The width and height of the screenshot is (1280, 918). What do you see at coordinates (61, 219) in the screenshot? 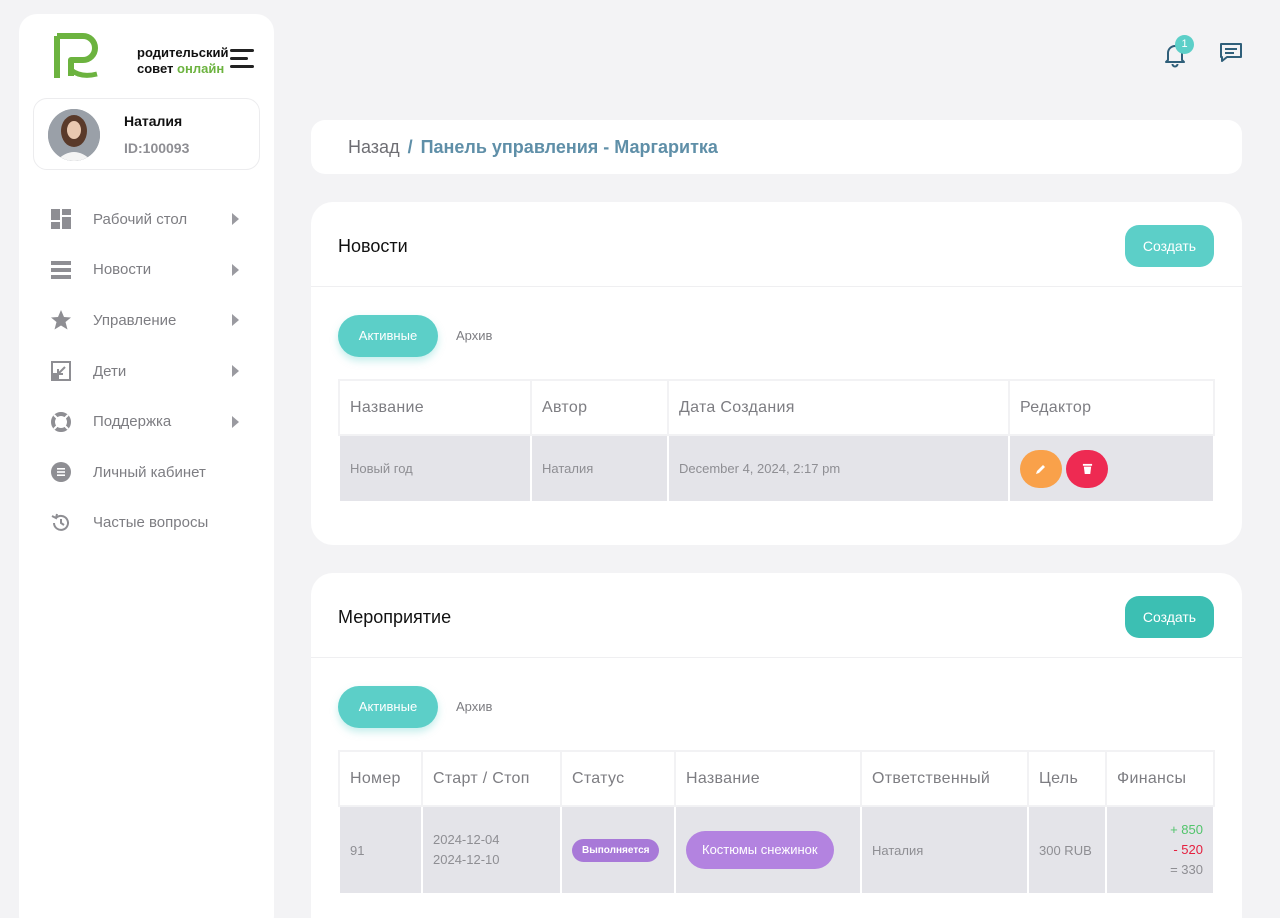
I see `dashboard-icon` at bounding box center [61, 219].